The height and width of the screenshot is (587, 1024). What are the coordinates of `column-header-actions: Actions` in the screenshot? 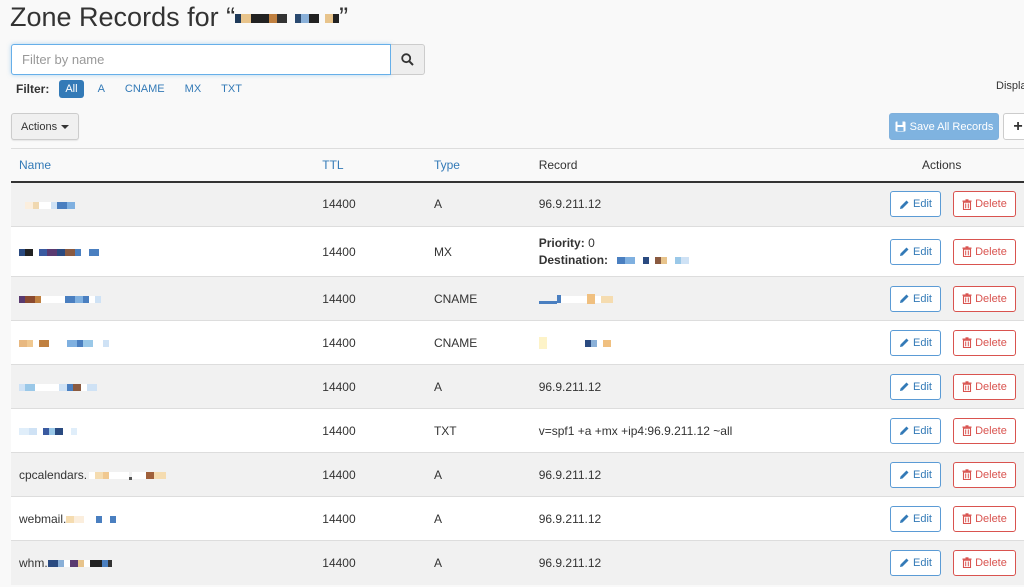 It's located at (952, 165).